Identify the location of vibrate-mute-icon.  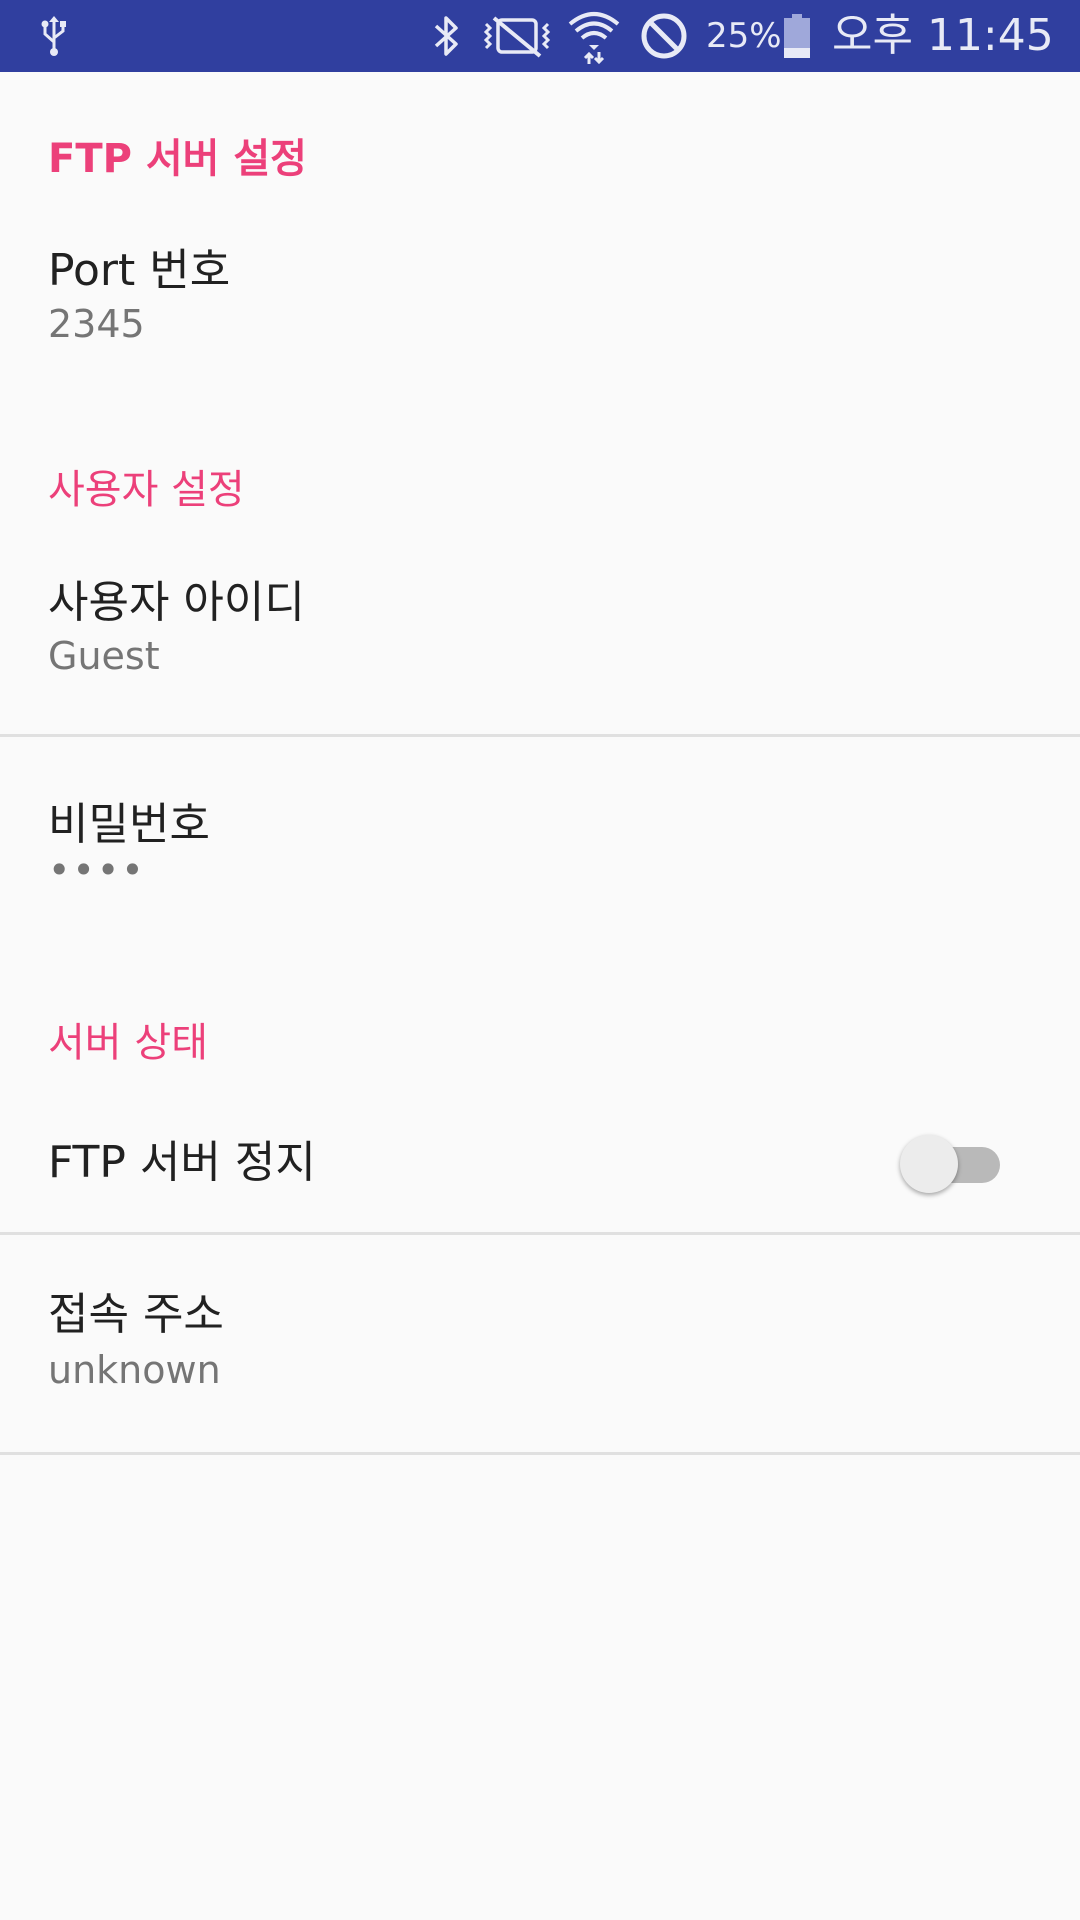
(517, 36).